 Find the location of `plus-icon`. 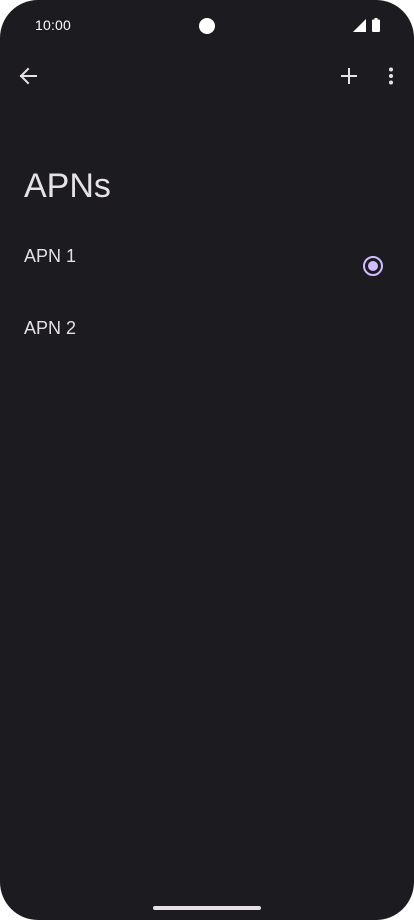

plus-icon is located at coordinates (349, 78).